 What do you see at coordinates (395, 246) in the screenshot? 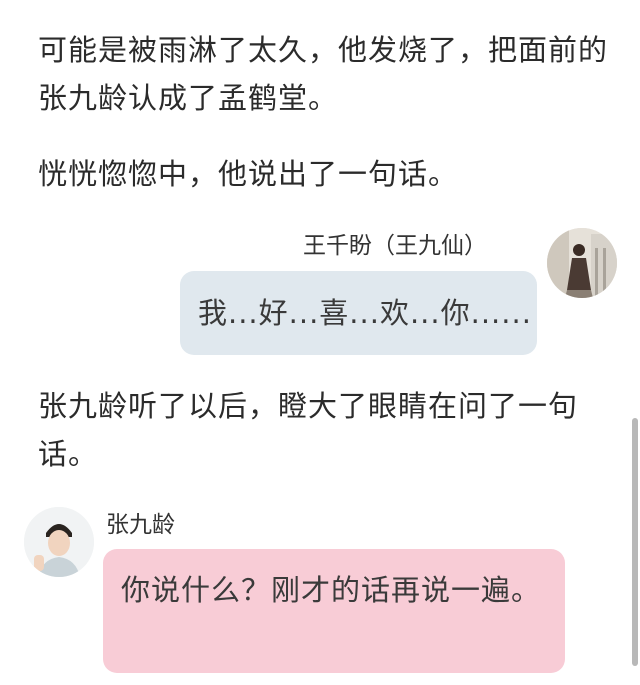
I see `speaker-name-right: 王千盼（王九仙）` at bounding box center [395, 246].